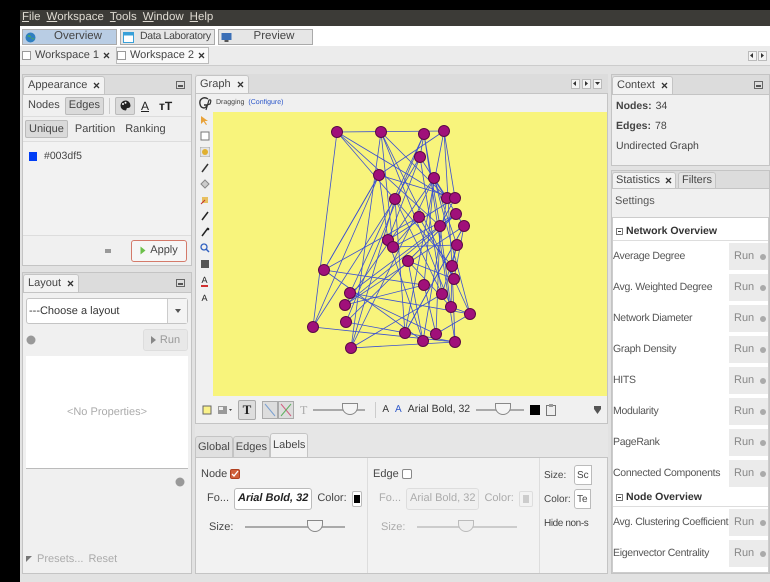 This screenshot has width=770, height=582. Describe the element at coordinates (145, 129) in the screenshot. I see `method-tab: Ranking` at that location.